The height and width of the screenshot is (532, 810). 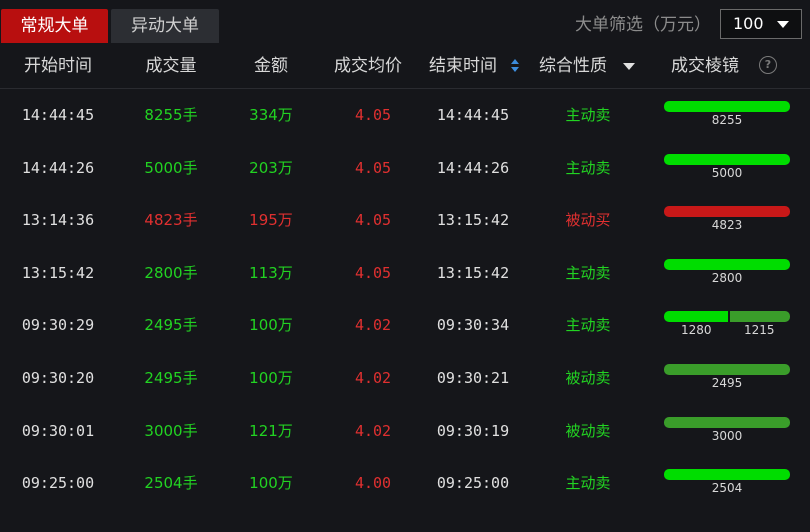 I want to click on prism-segment-label: 2504, so click(x=727, y=488).